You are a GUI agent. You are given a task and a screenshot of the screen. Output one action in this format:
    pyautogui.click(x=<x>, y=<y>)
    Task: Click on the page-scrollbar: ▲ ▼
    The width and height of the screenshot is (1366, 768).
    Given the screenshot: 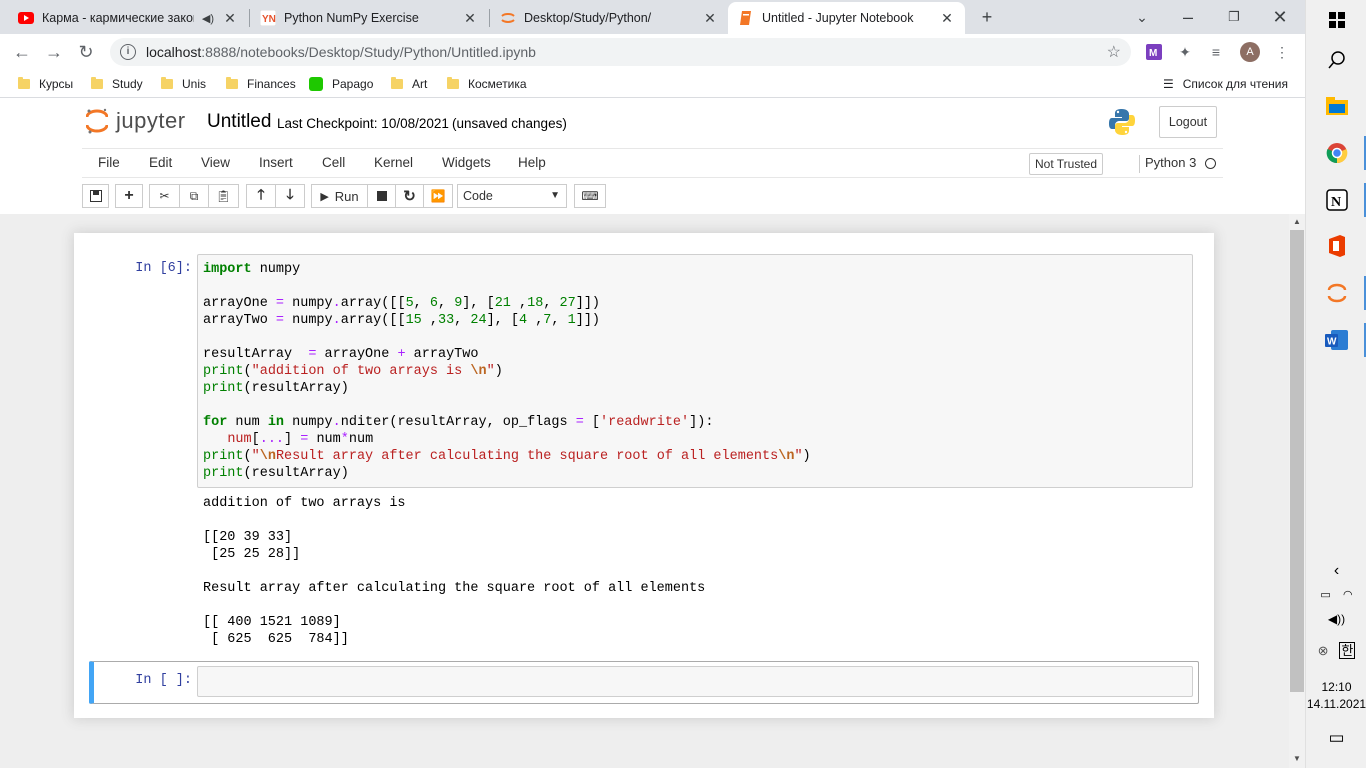 What is the action you would take?
    pyautogui.click(x=1297, y=491)
    